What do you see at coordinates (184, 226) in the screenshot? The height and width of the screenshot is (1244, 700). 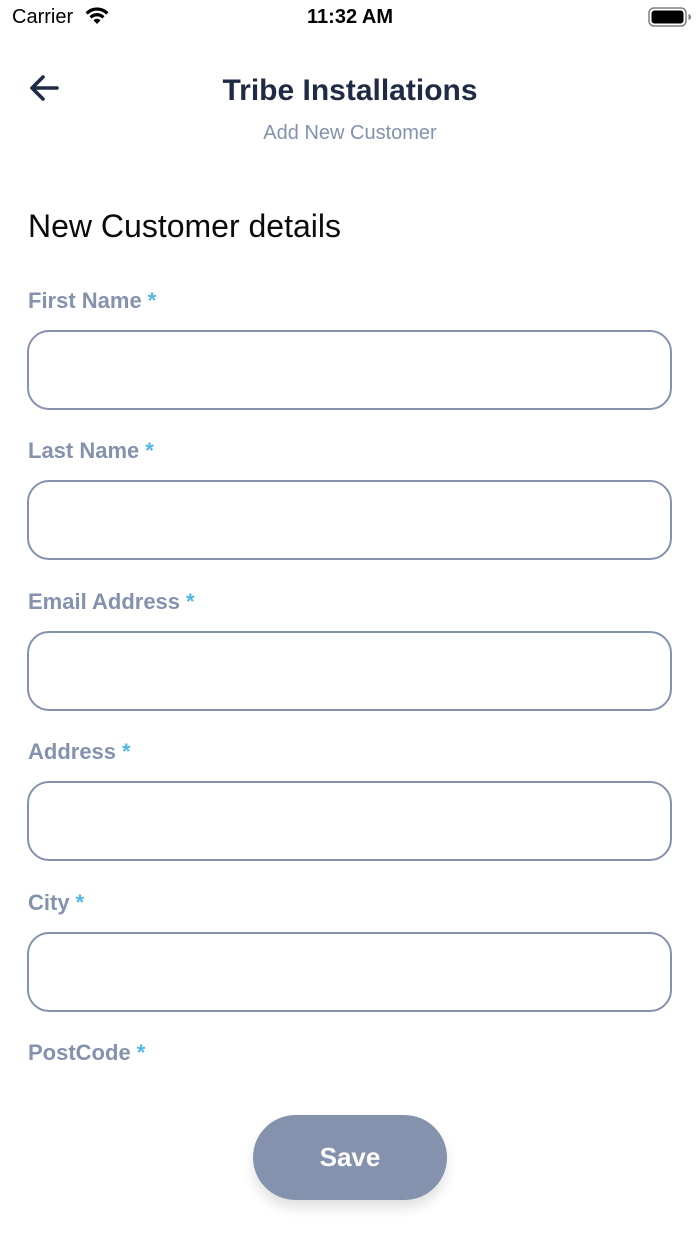 I see `section-title: New Customer details` at bounding box center [184, 226].